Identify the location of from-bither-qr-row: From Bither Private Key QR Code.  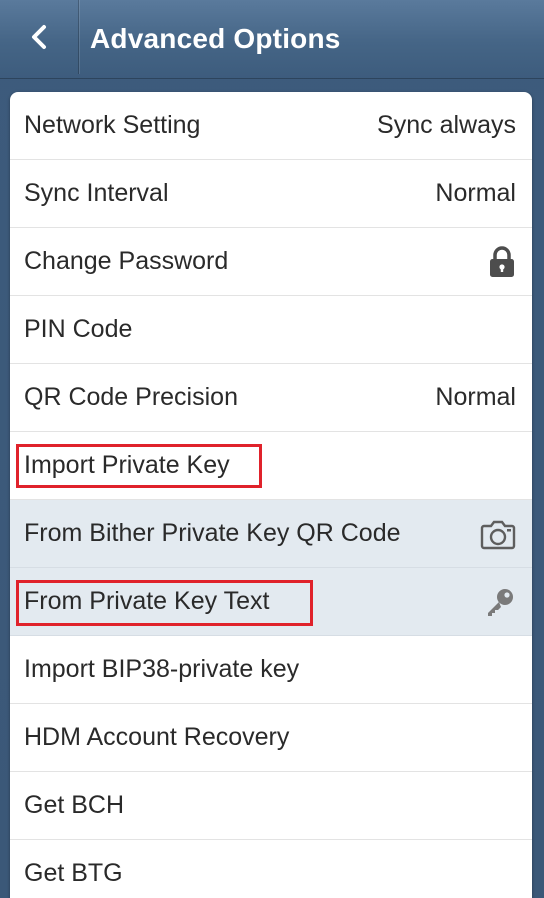
(271, 534).